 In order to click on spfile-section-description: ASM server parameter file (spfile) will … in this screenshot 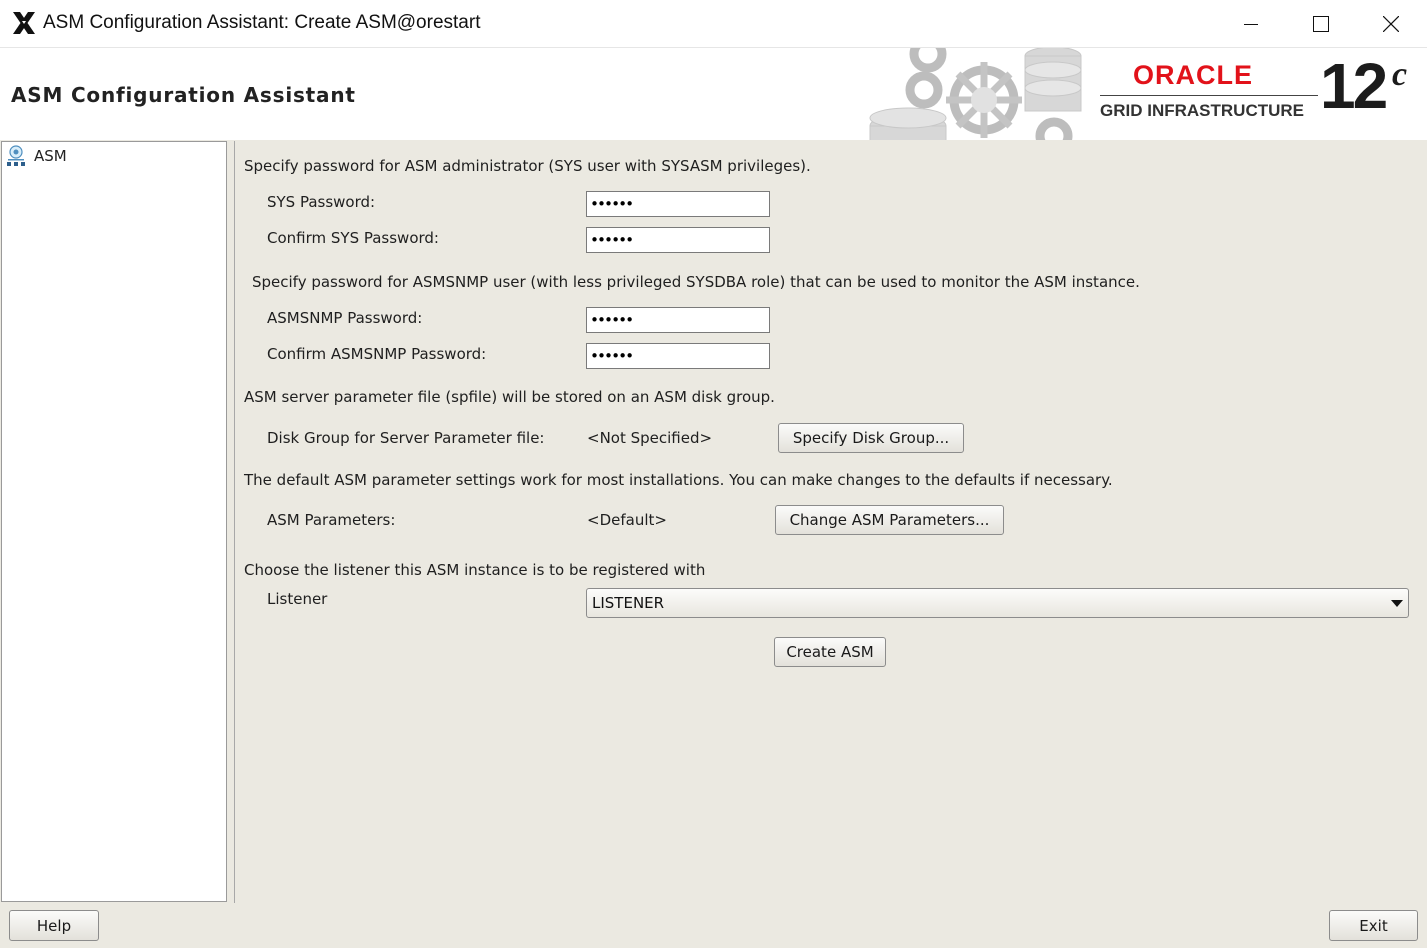, I will do `click(509, 397)`.